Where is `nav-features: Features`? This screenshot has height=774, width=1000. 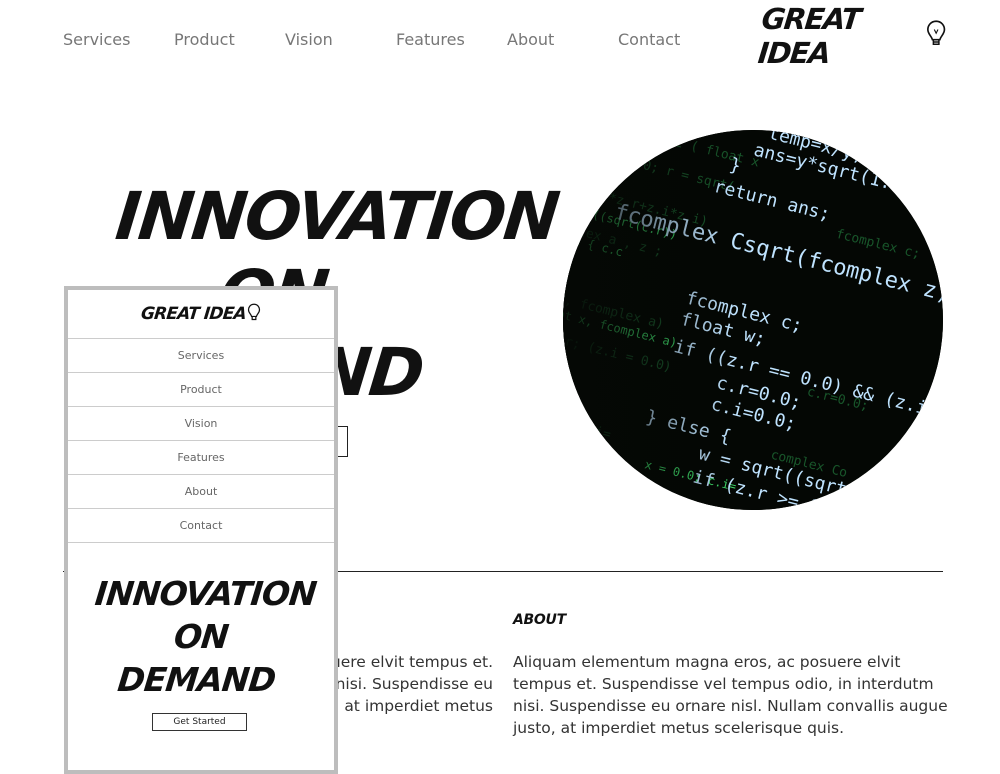
nav-features: Features is located at coordinates (430, 39).